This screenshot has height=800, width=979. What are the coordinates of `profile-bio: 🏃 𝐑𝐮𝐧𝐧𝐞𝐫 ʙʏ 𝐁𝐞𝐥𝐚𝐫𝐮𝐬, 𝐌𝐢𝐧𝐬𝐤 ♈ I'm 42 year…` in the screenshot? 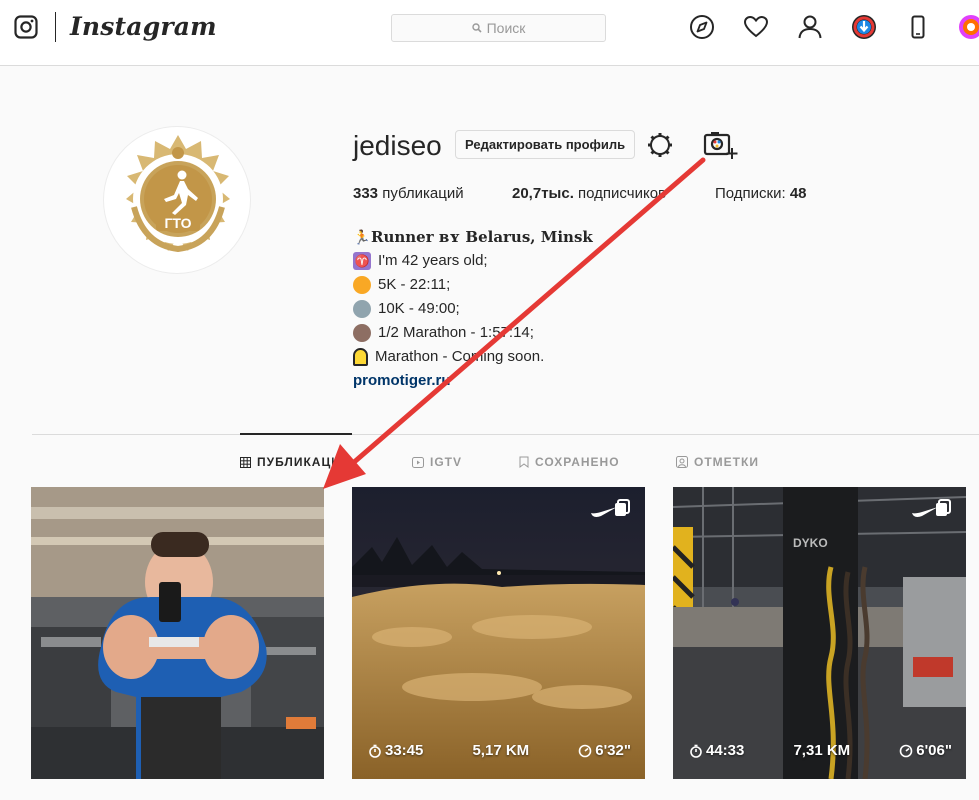 It's located at (473, 309).